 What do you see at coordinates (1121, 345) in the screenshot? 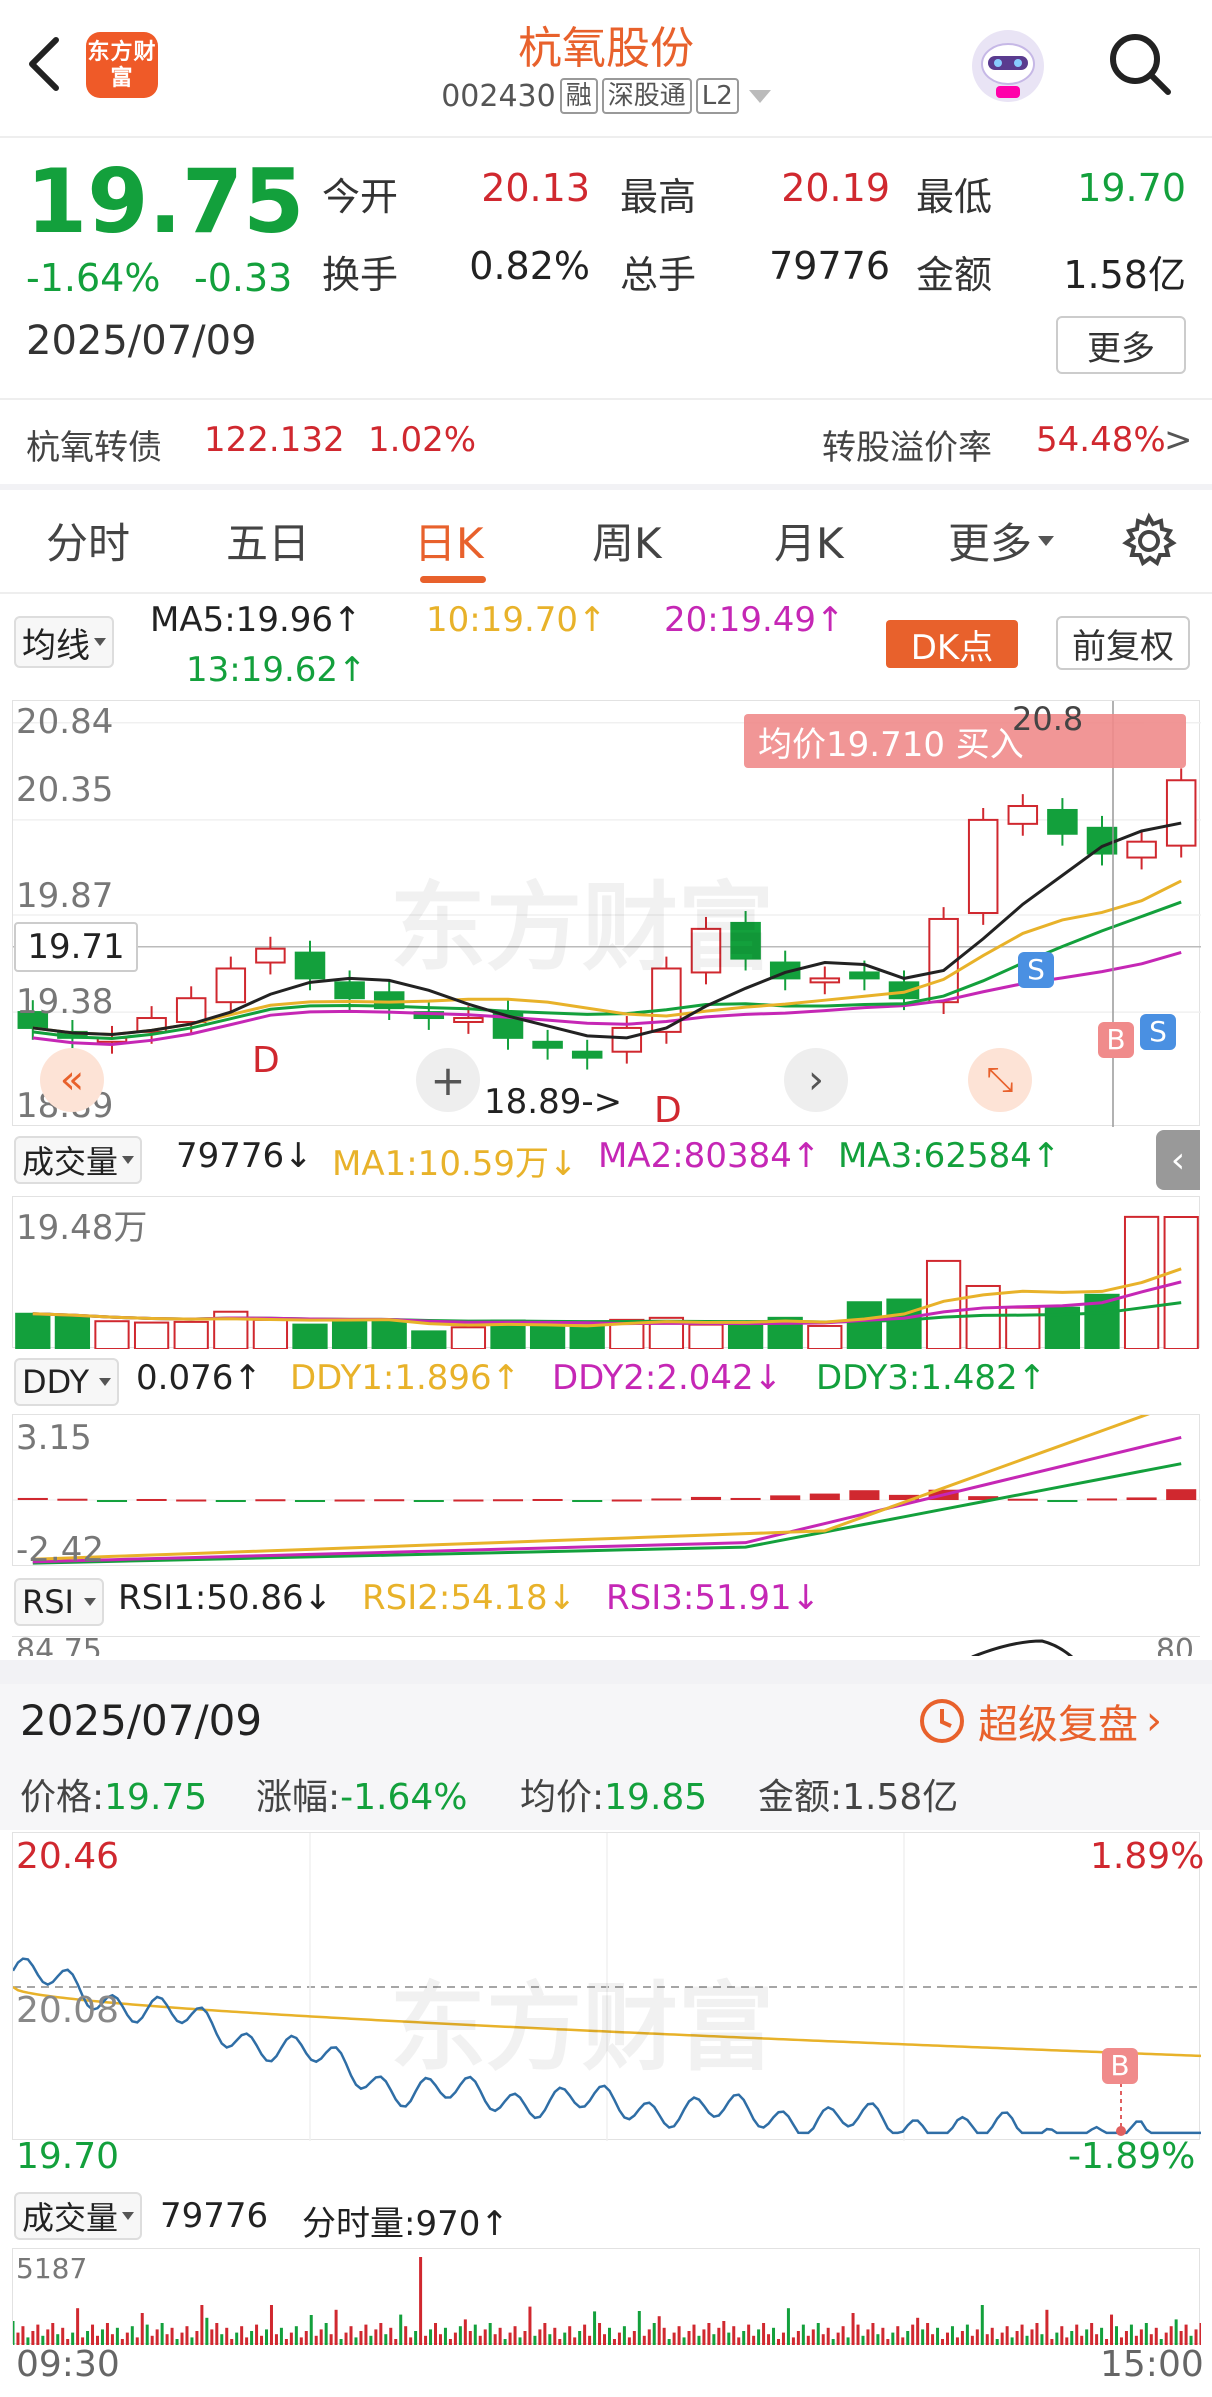
I see `more-button: 更多` at bounding box center [1121, 345].